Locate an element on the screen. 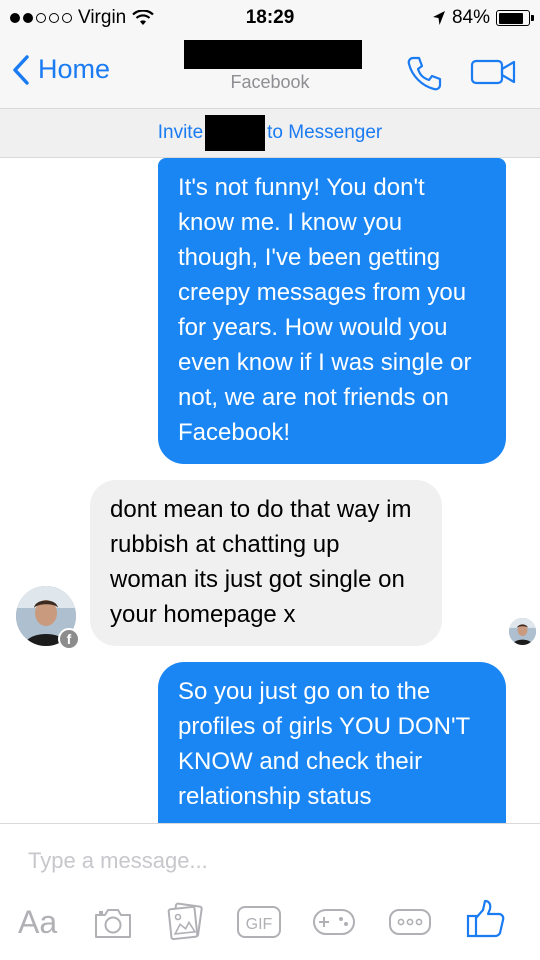 Image resolution: width=540 pixels, height=960 pixels. message-composer: Type a message... Aa GIF is located at coordinates (270, 891).